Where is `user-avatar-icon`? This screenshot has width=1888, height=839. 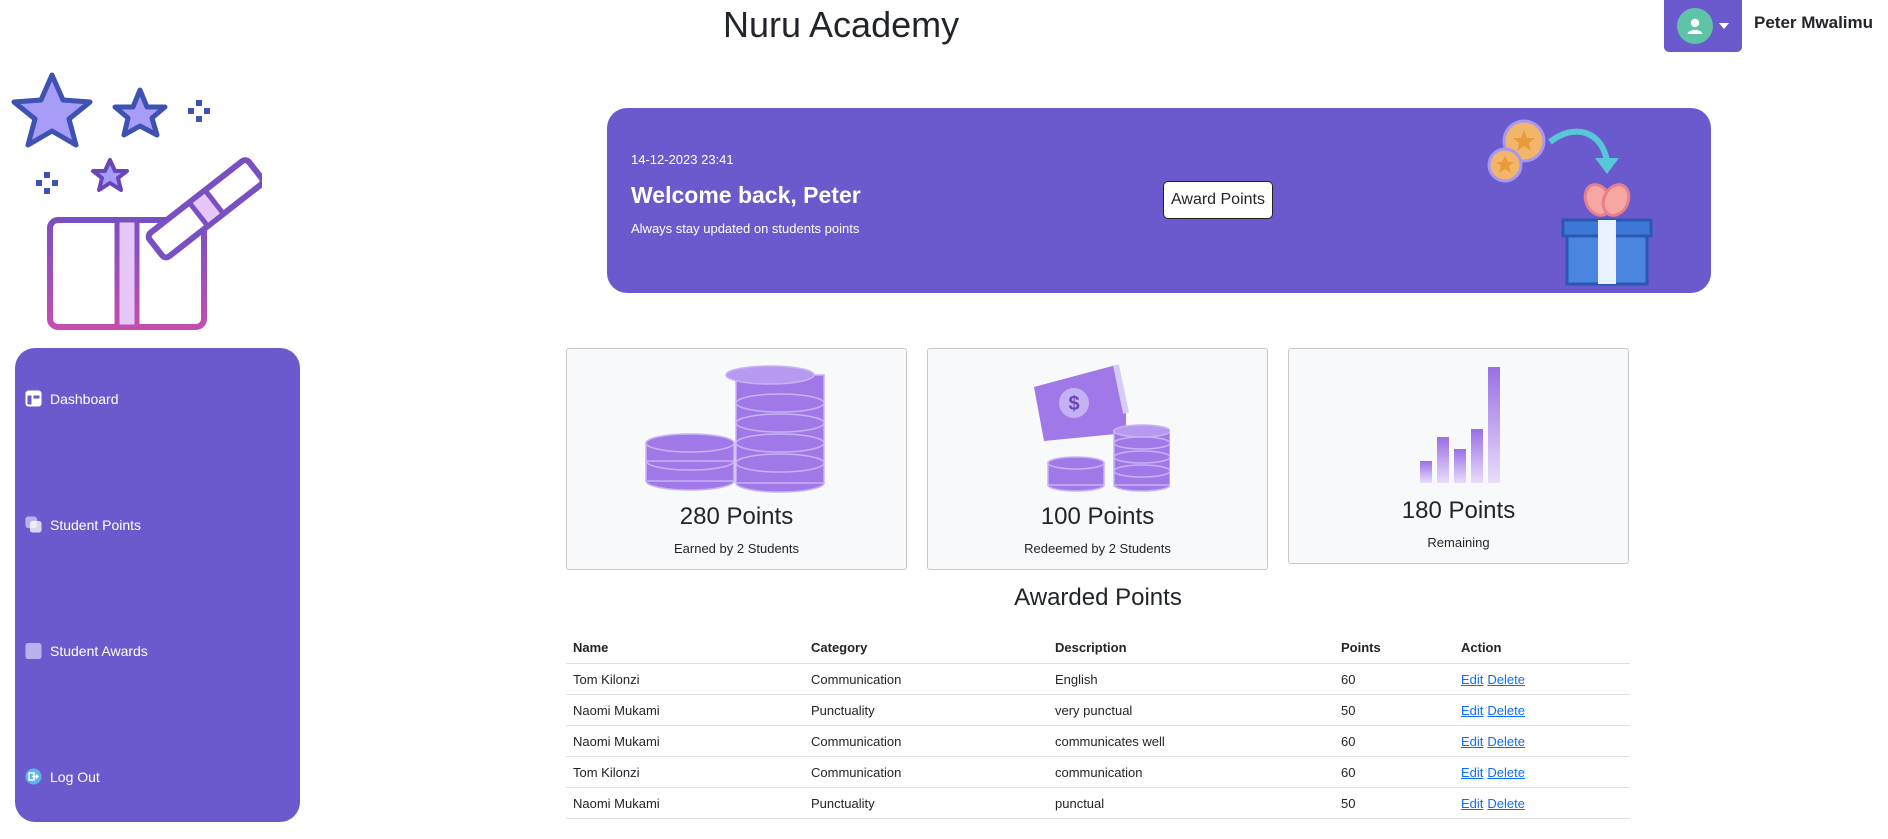
user-avatar-icon is located at coordinates (1695, 26).